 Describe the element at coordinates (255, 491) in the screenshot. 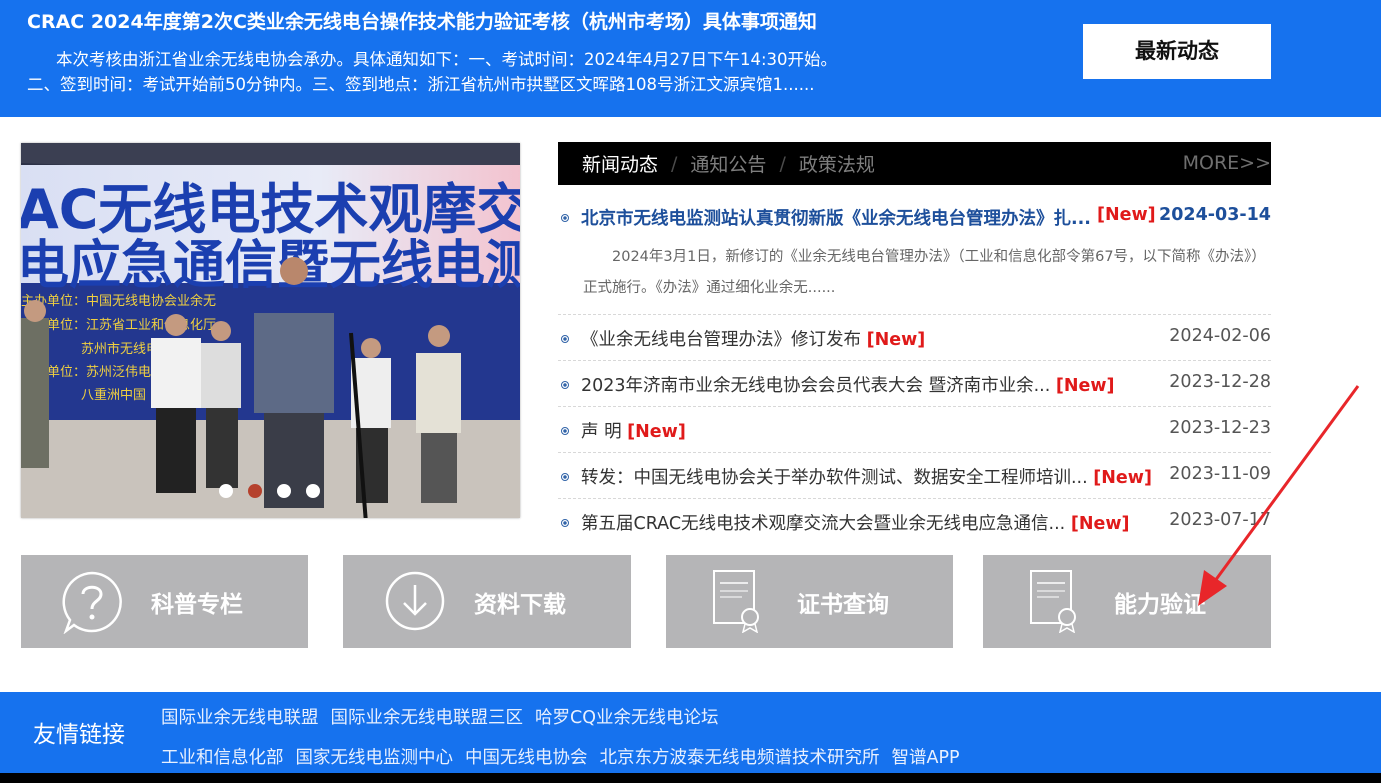

I see `carousel-dot-active` at that location.